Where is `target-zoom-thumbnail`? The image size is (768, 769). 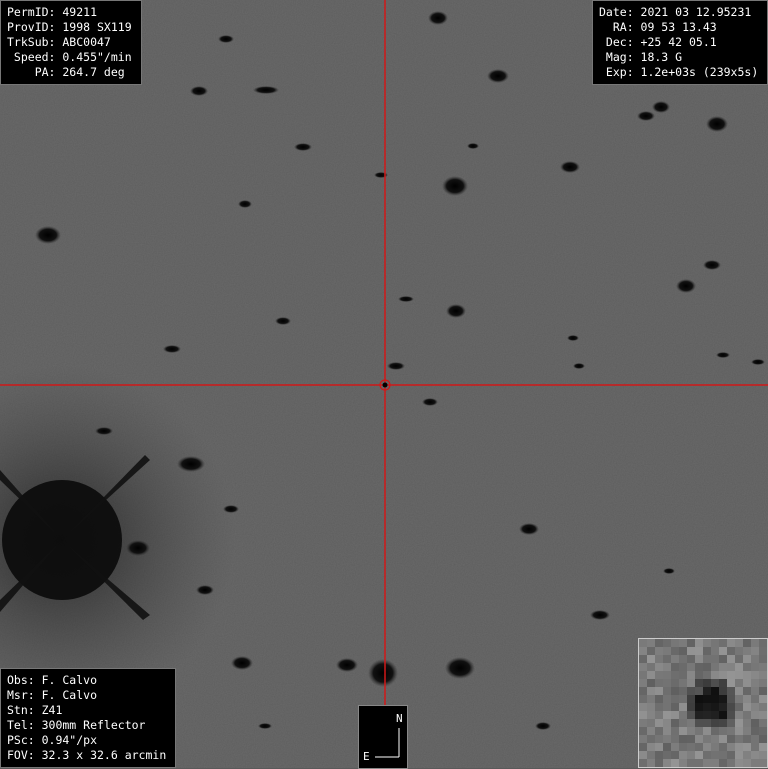 target-zoom-thumbnail is located at coordinates (703, 703).